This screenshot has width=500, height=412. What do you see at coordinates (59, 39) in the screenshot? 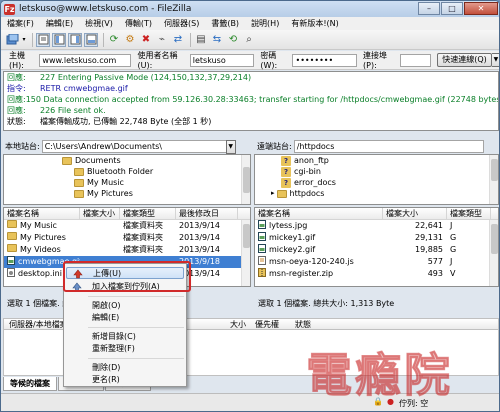
I see `toggle-local-tree-icon` at bounding box center [59, 39].